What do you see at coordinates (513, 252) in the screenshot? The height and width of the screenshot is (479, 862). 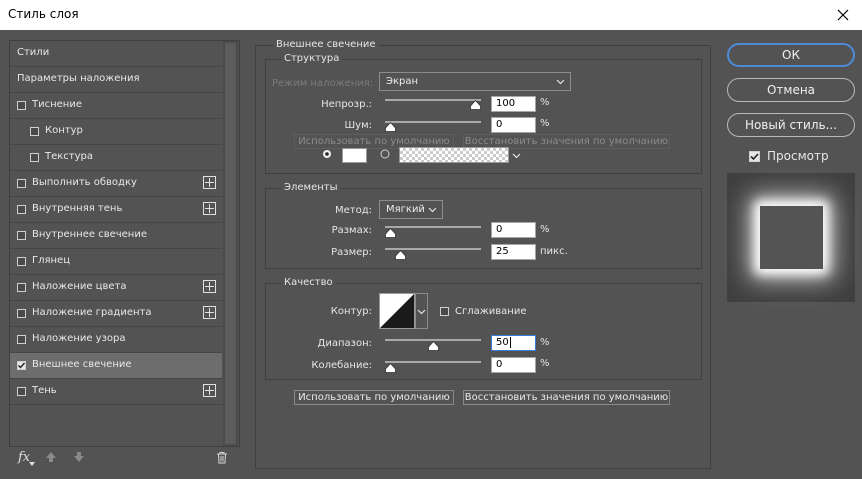 I see `size-input: 25` at bounding box center [513, 252].